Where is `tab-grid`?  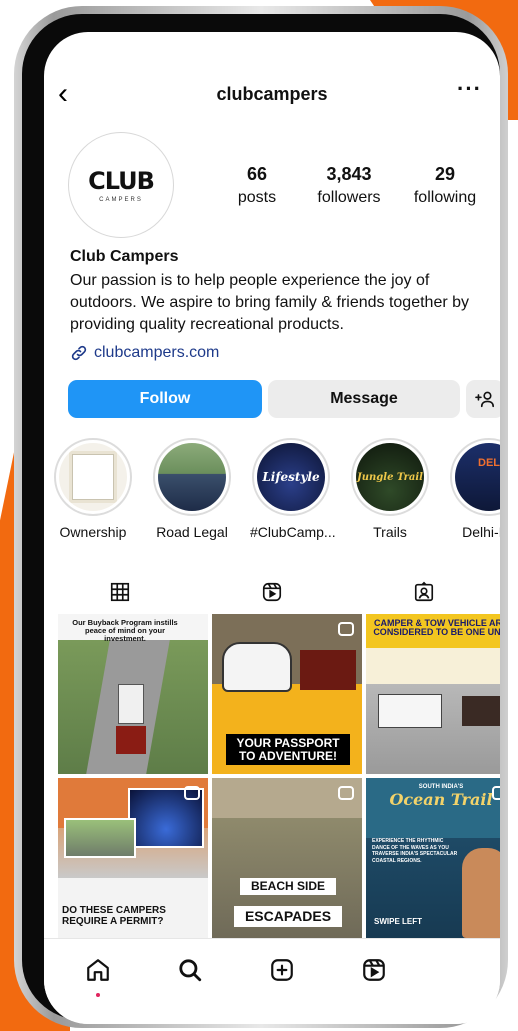 tab-grid is located at coordinates (120, 592).